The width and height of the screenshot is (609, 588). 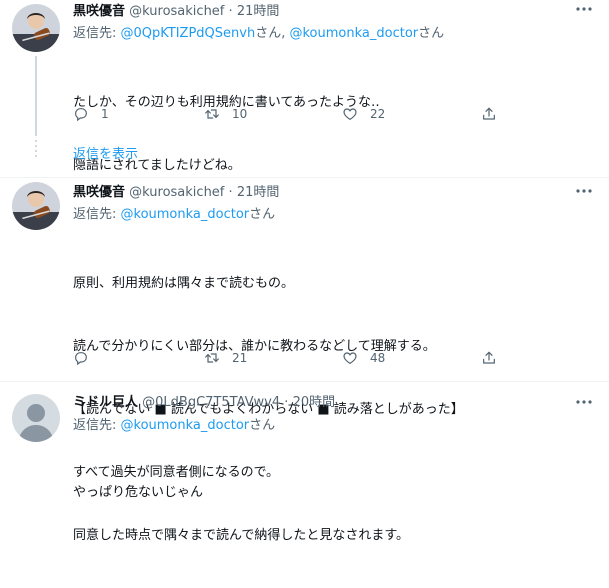 What do you see at coordinates (378, 114) in the screenshot?
I see `like-count: 22` at bounding box center [378, 114].